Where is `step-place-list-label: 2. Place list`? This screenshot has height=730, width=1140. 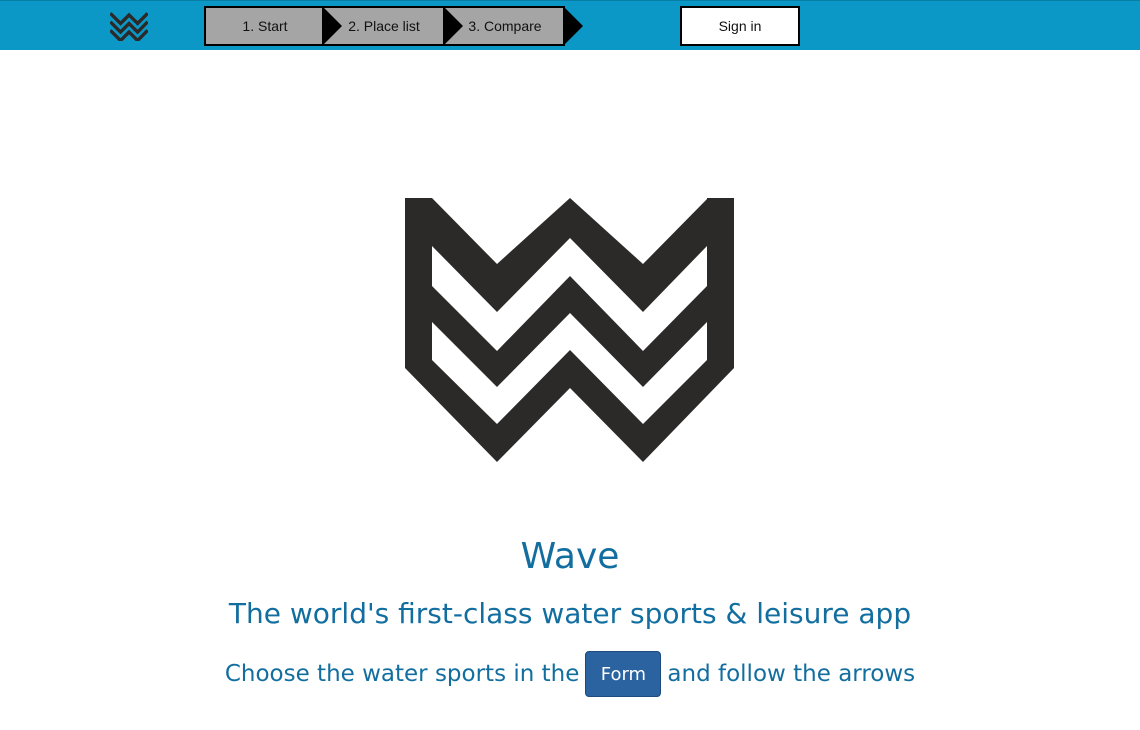
step-place-list-label: 2. Place list is located at coordinates (384, 26).